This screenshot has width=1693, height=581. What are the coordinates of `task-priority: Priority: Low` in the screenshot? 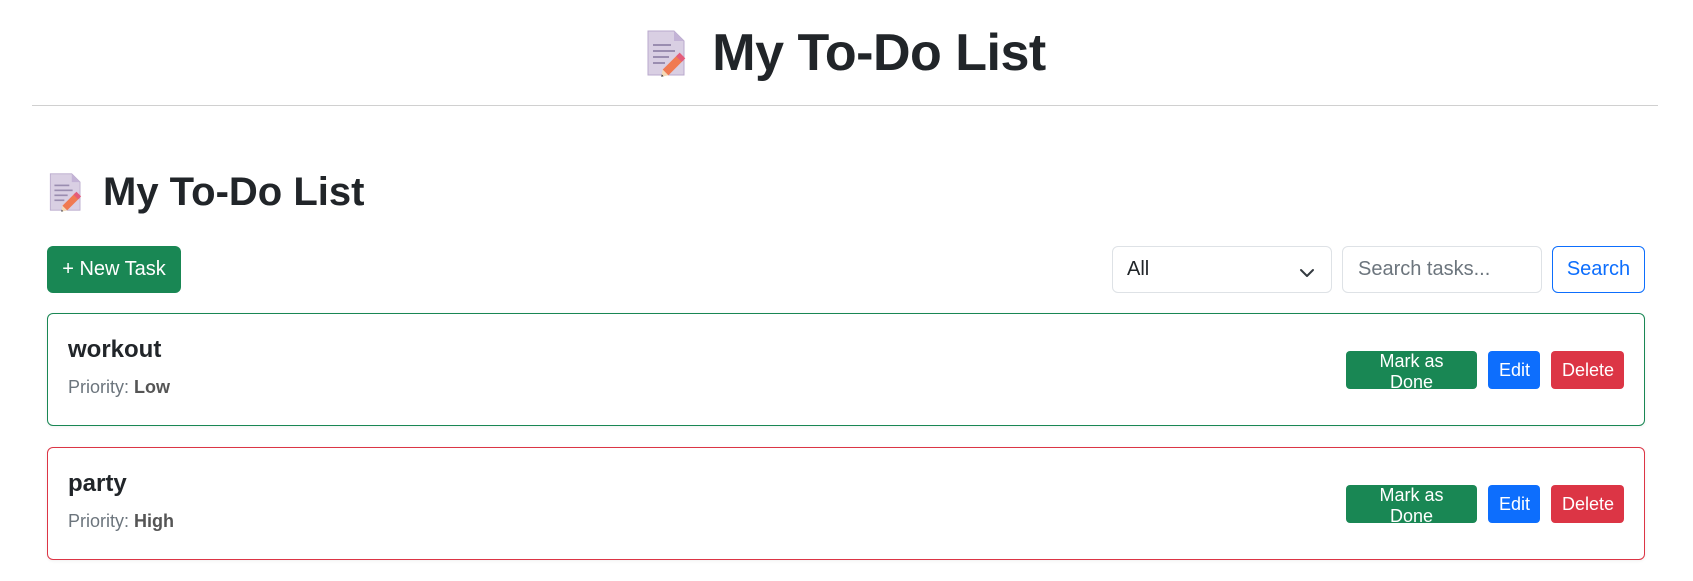 It's located at (119, 387).